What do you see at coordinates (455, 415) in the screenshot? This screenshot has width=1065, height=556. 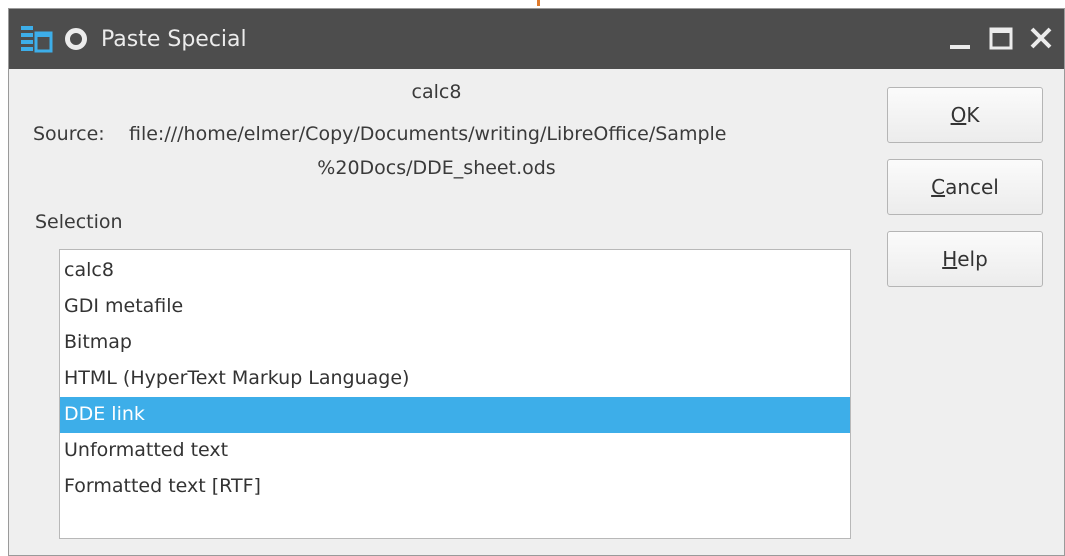 I see `list-item: DDE link` at bounding box center [455, 415].